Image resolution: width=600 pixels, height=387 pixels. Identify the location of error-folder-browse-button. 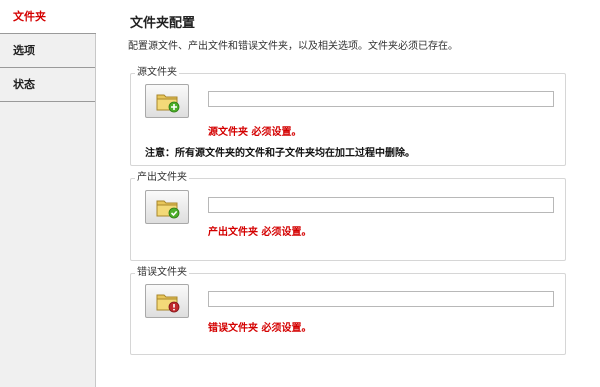
(167, 301).